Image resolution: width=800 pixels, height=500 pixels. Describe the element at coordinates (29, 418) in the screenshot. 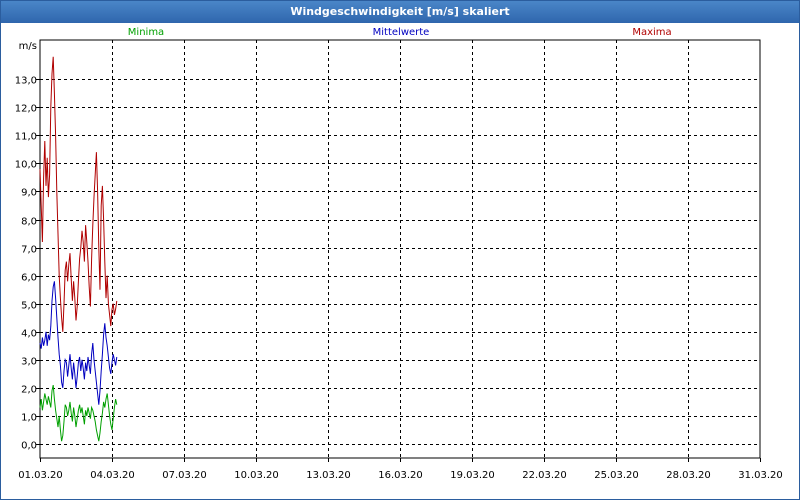

I see `y-tick-label: 1,0` at that location.